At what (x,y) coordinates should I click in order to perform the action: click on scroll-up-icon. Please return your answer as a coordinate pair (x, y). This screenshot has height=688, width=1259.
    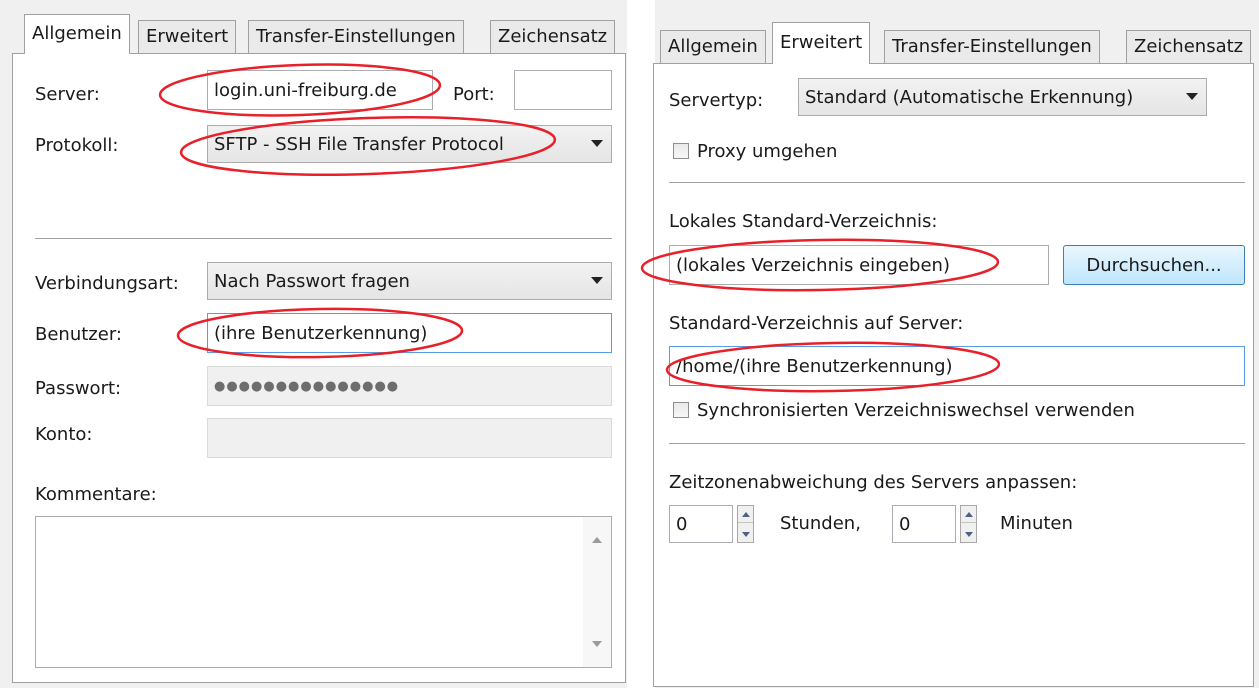
    Looking at the image, I should click on (597, 540).